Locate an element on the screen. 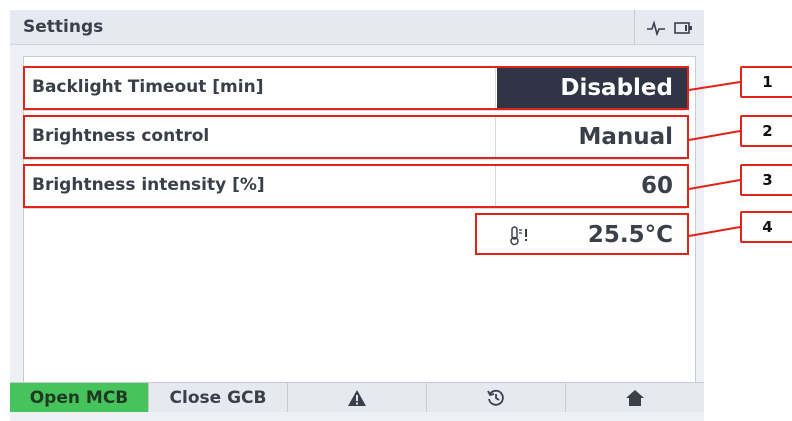 This screenshot has width=792, height=421. history-icon is located at coordinates (495, 397).